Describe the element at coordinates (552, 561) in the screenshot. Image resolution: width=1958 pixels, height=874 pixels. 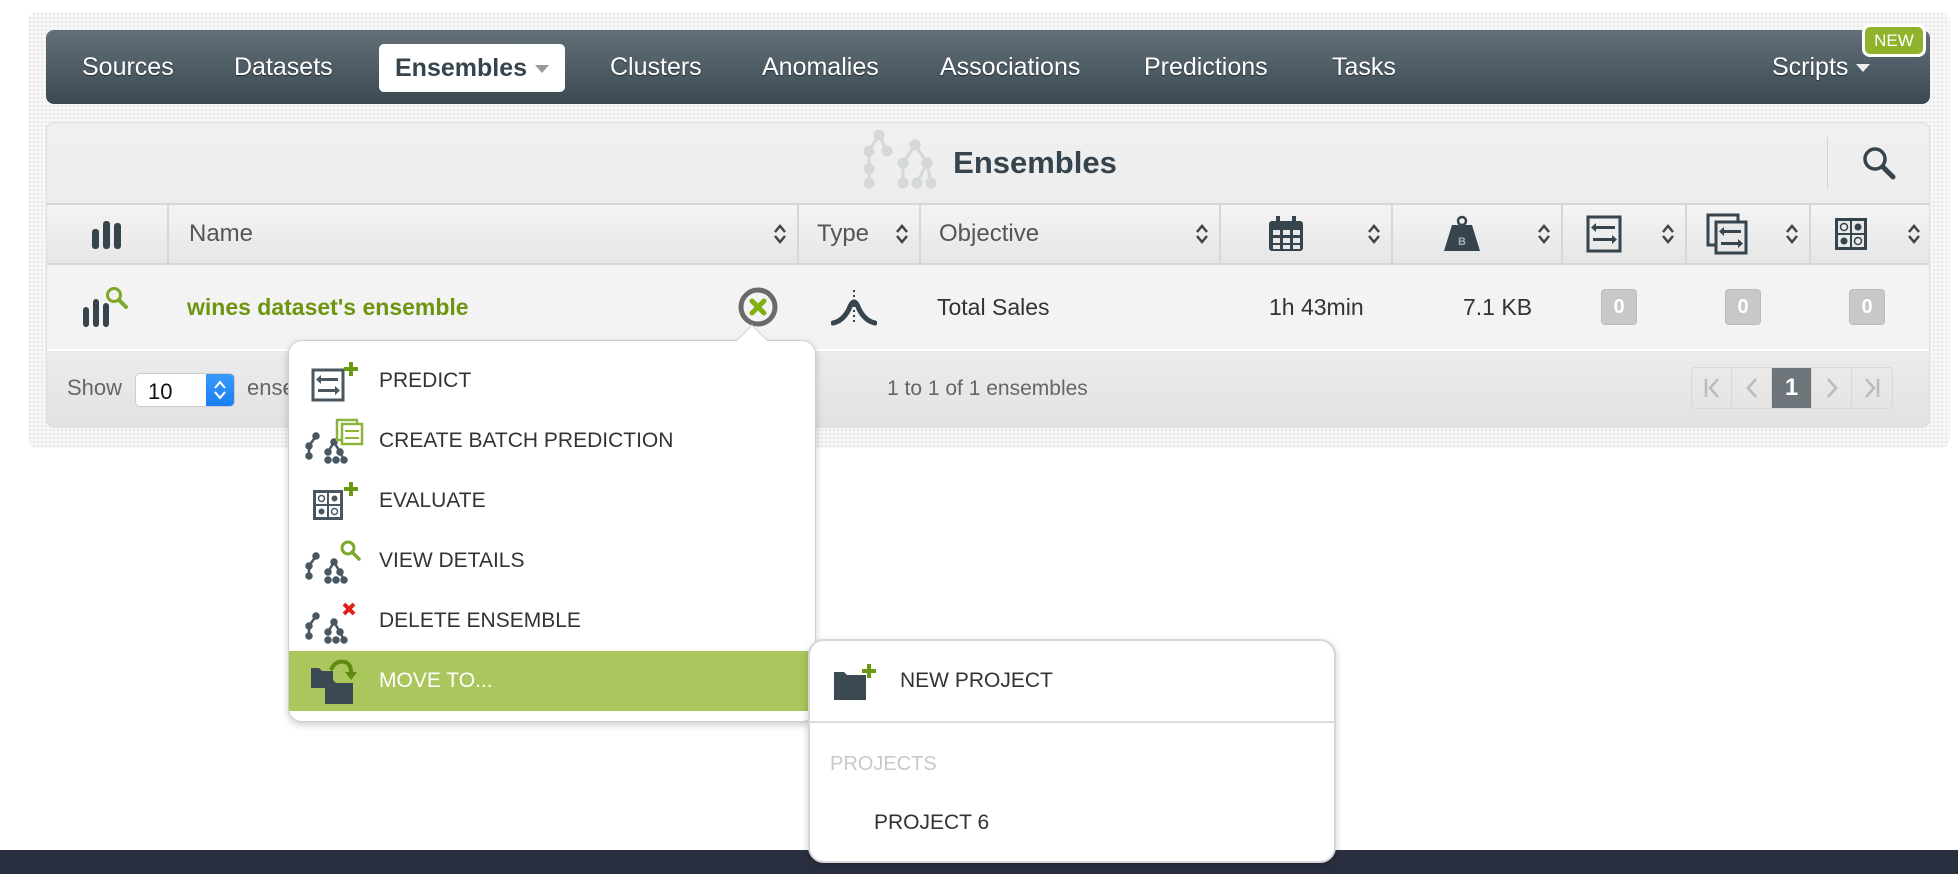
I see `menu-item-view-details: VIEW DETAILS` at that location.